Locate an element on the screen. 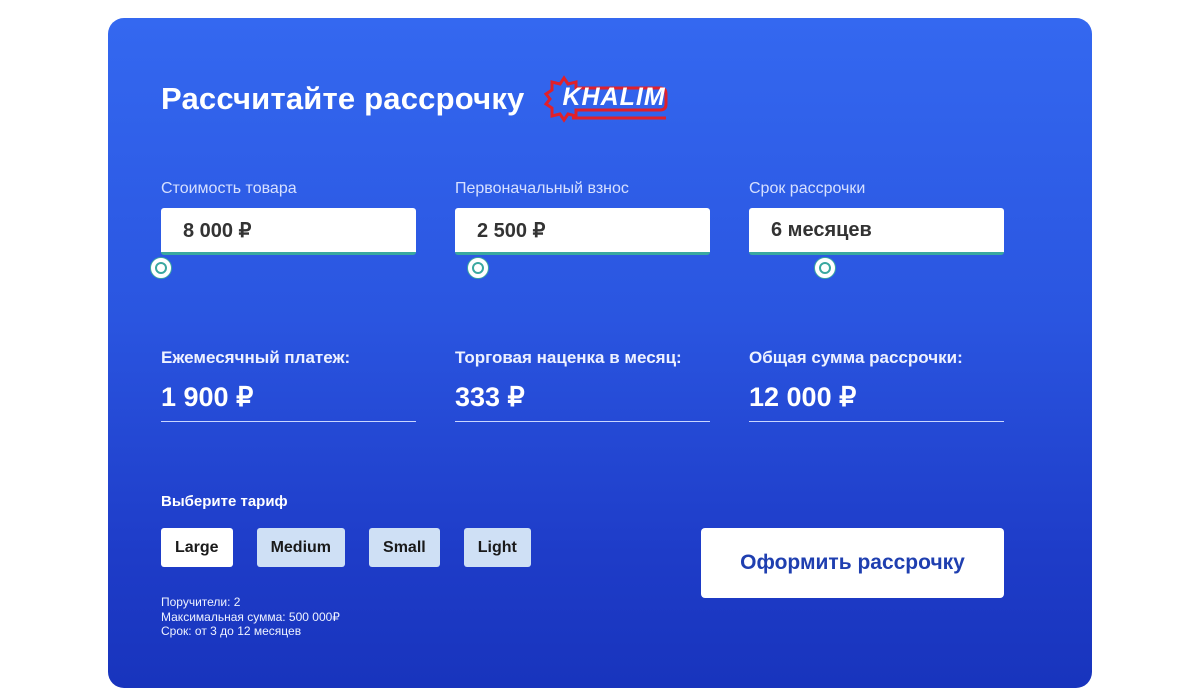  price-label: Стоимость товара is located at coordinates (229, 188).